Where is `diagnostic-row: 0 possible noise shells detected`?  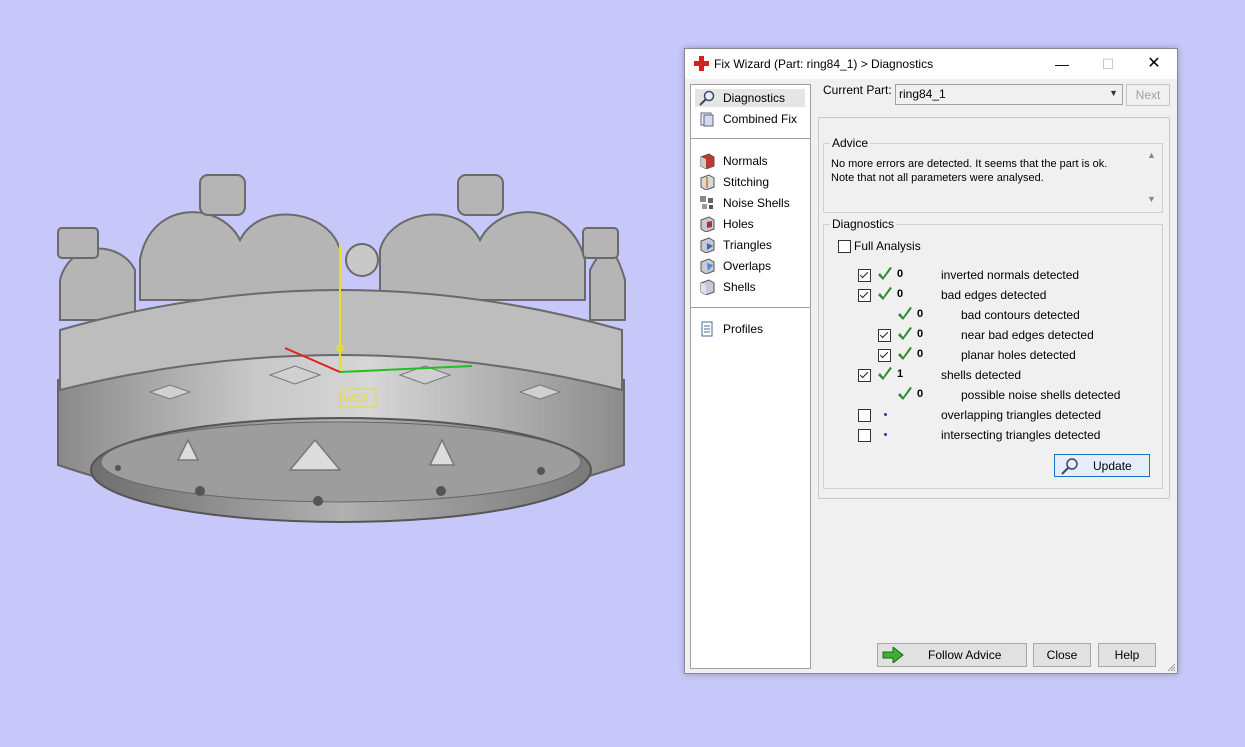
diagnostic-row: 0 possible noise shells detected is located at coordinates (989, 396).